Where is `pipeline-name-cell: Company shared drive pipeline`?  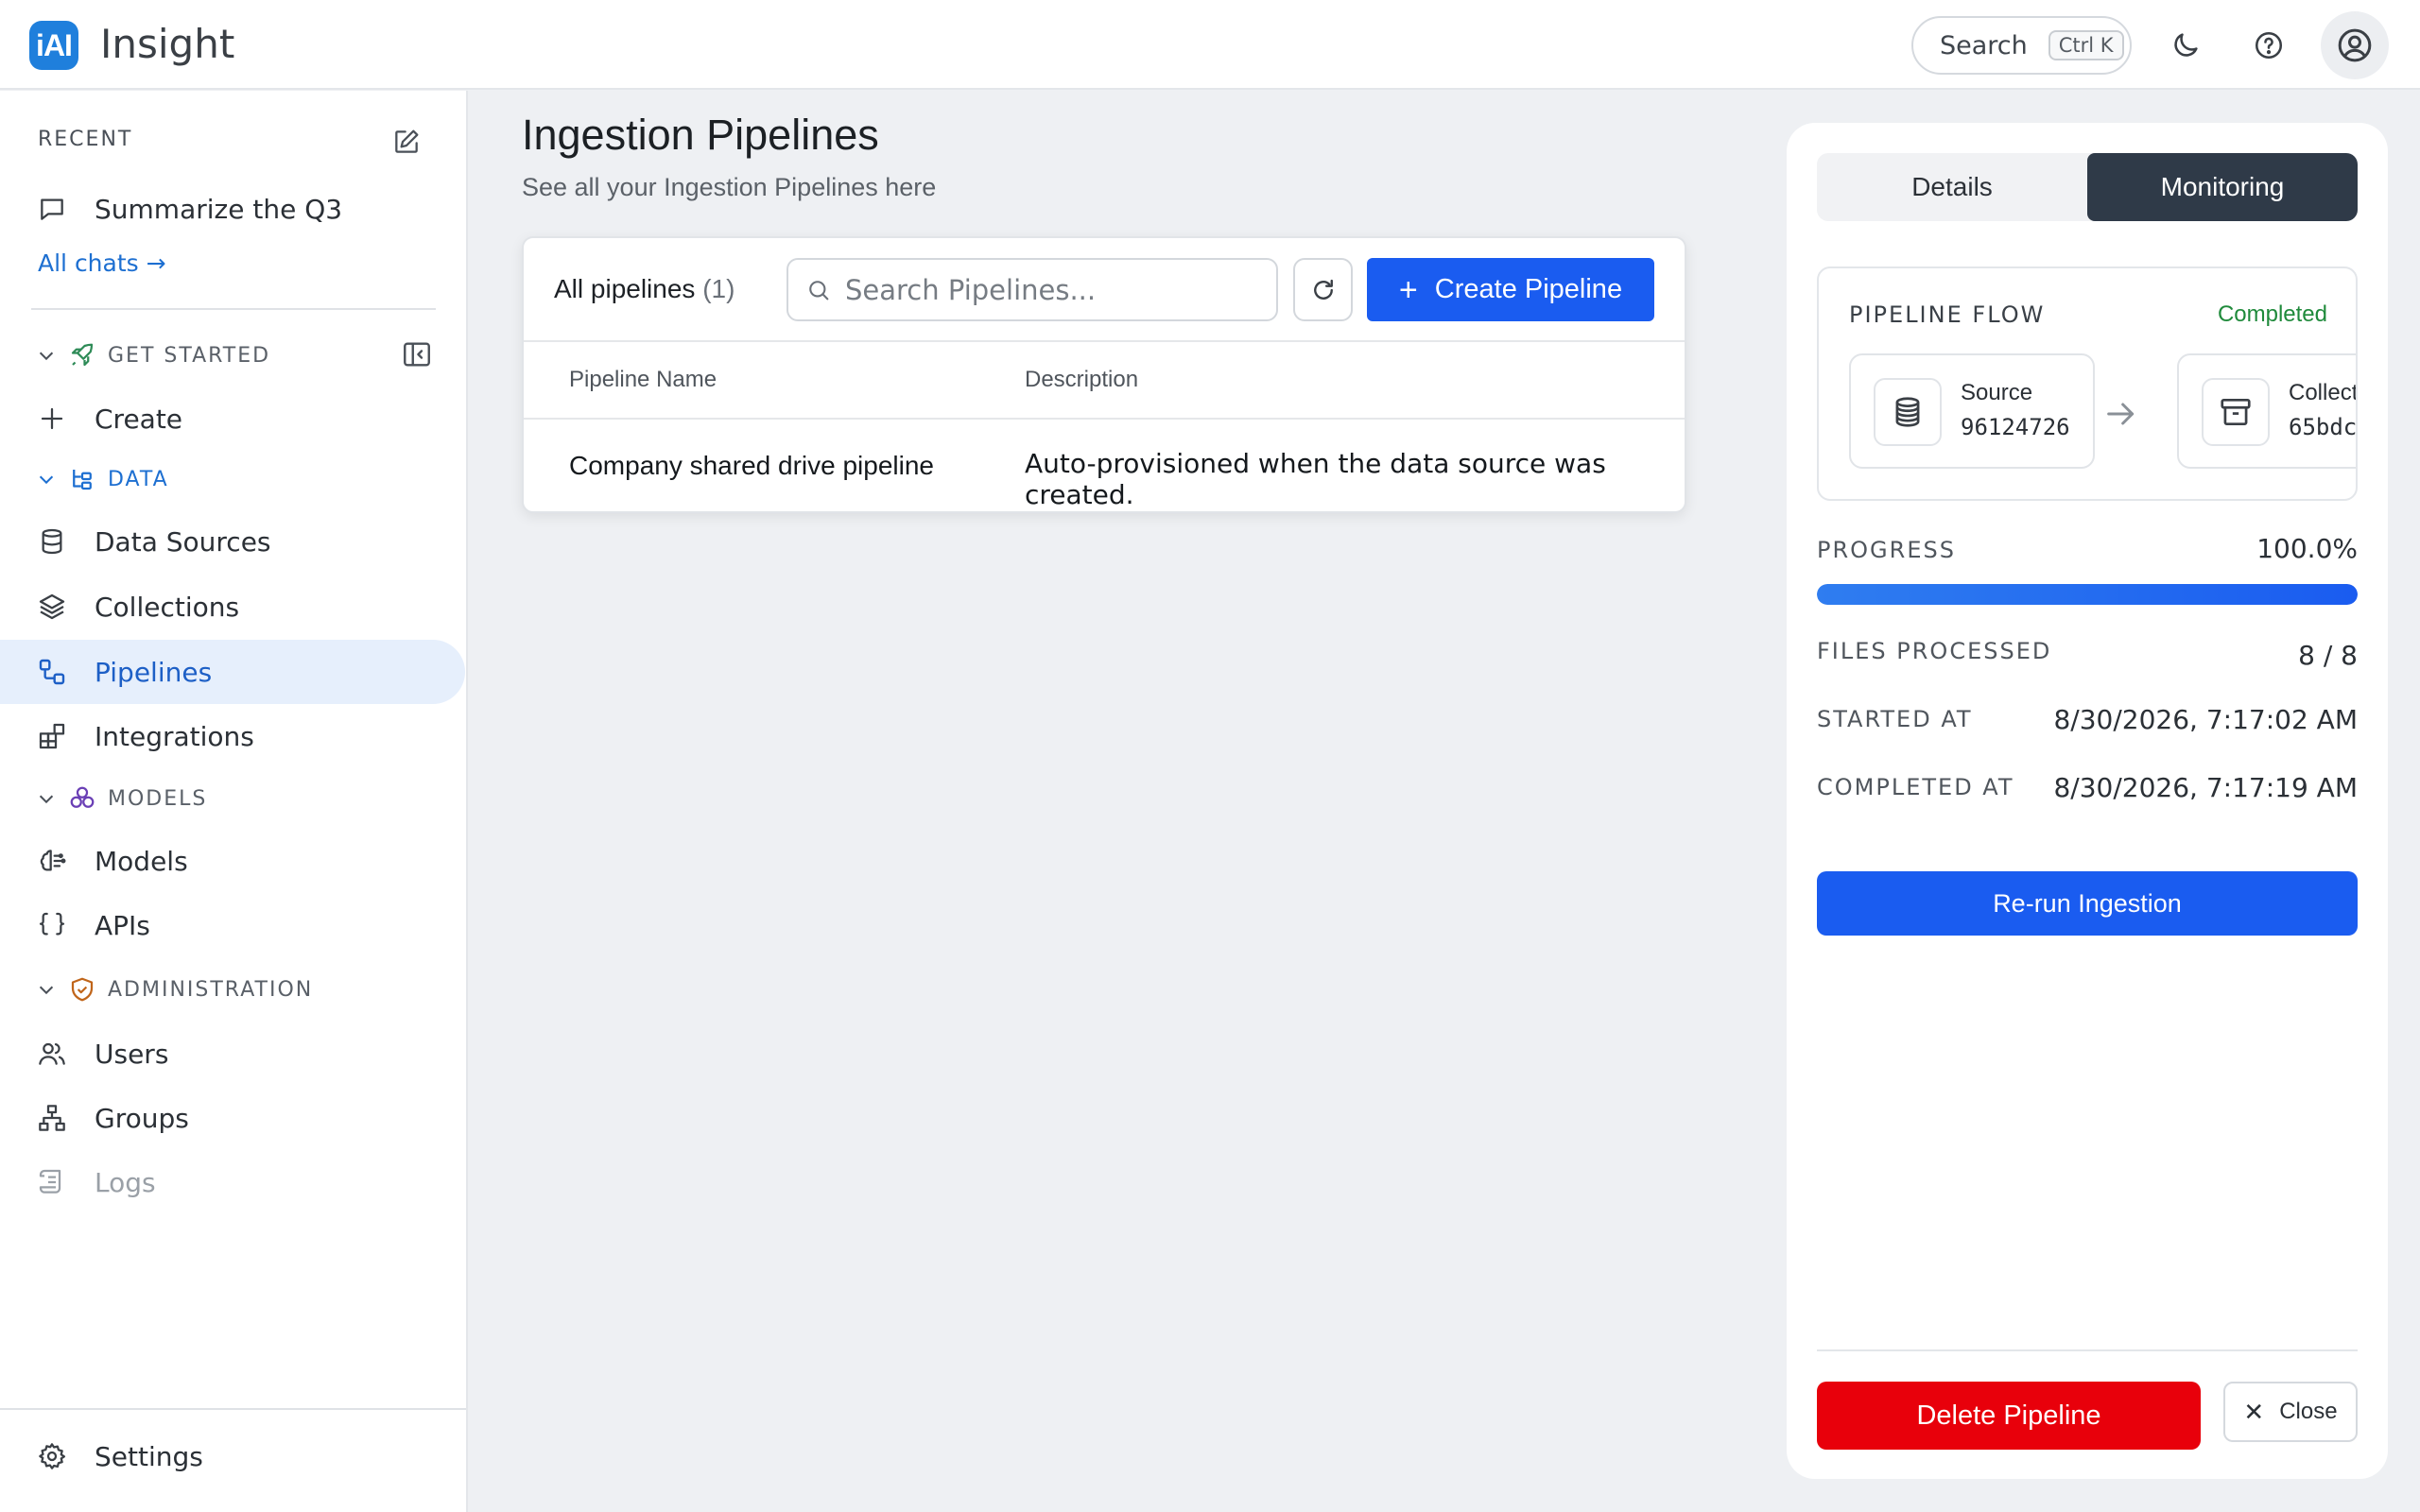
pipeline-name-cell: Company shared drive pipeline is located at coordinates (751, 465).